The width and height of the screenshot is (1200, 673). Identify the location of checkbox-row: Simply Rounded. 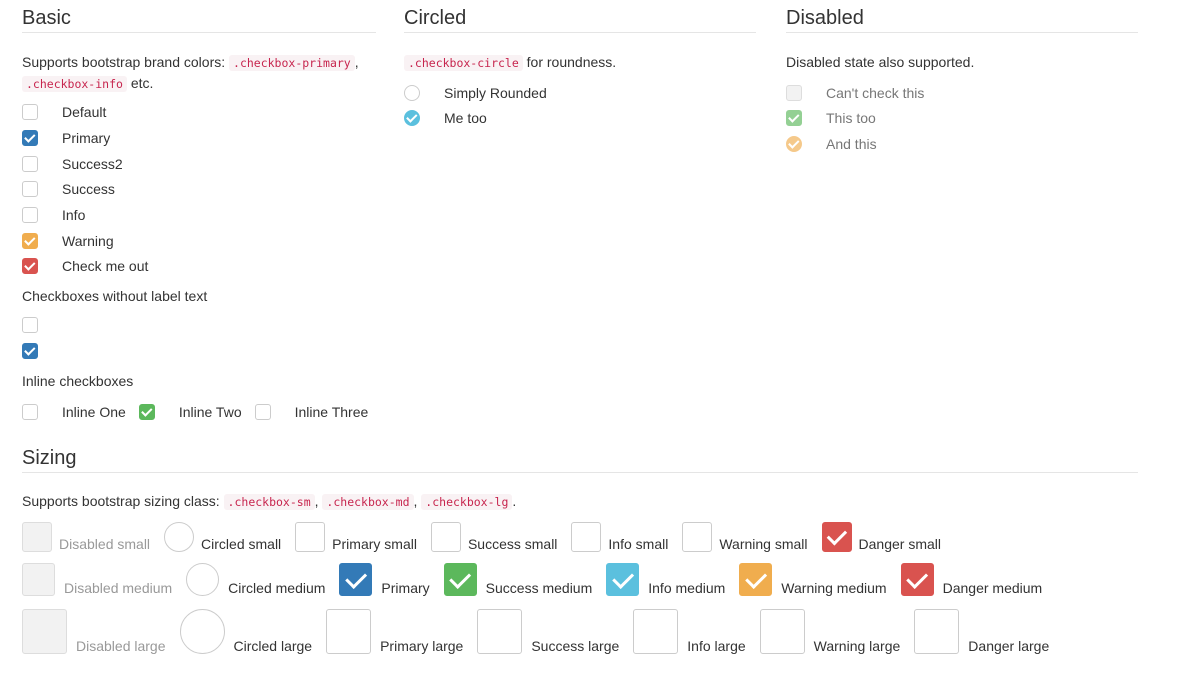
(475, 93).